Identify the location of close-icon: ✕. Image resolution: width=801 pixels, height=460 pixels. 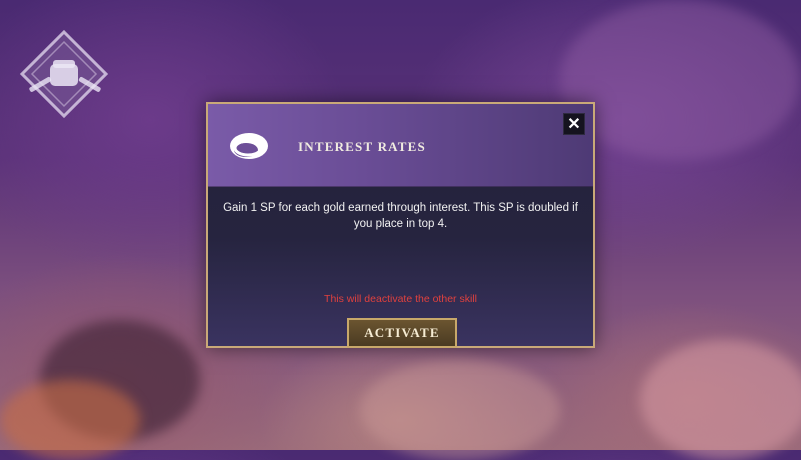
(574, 124).